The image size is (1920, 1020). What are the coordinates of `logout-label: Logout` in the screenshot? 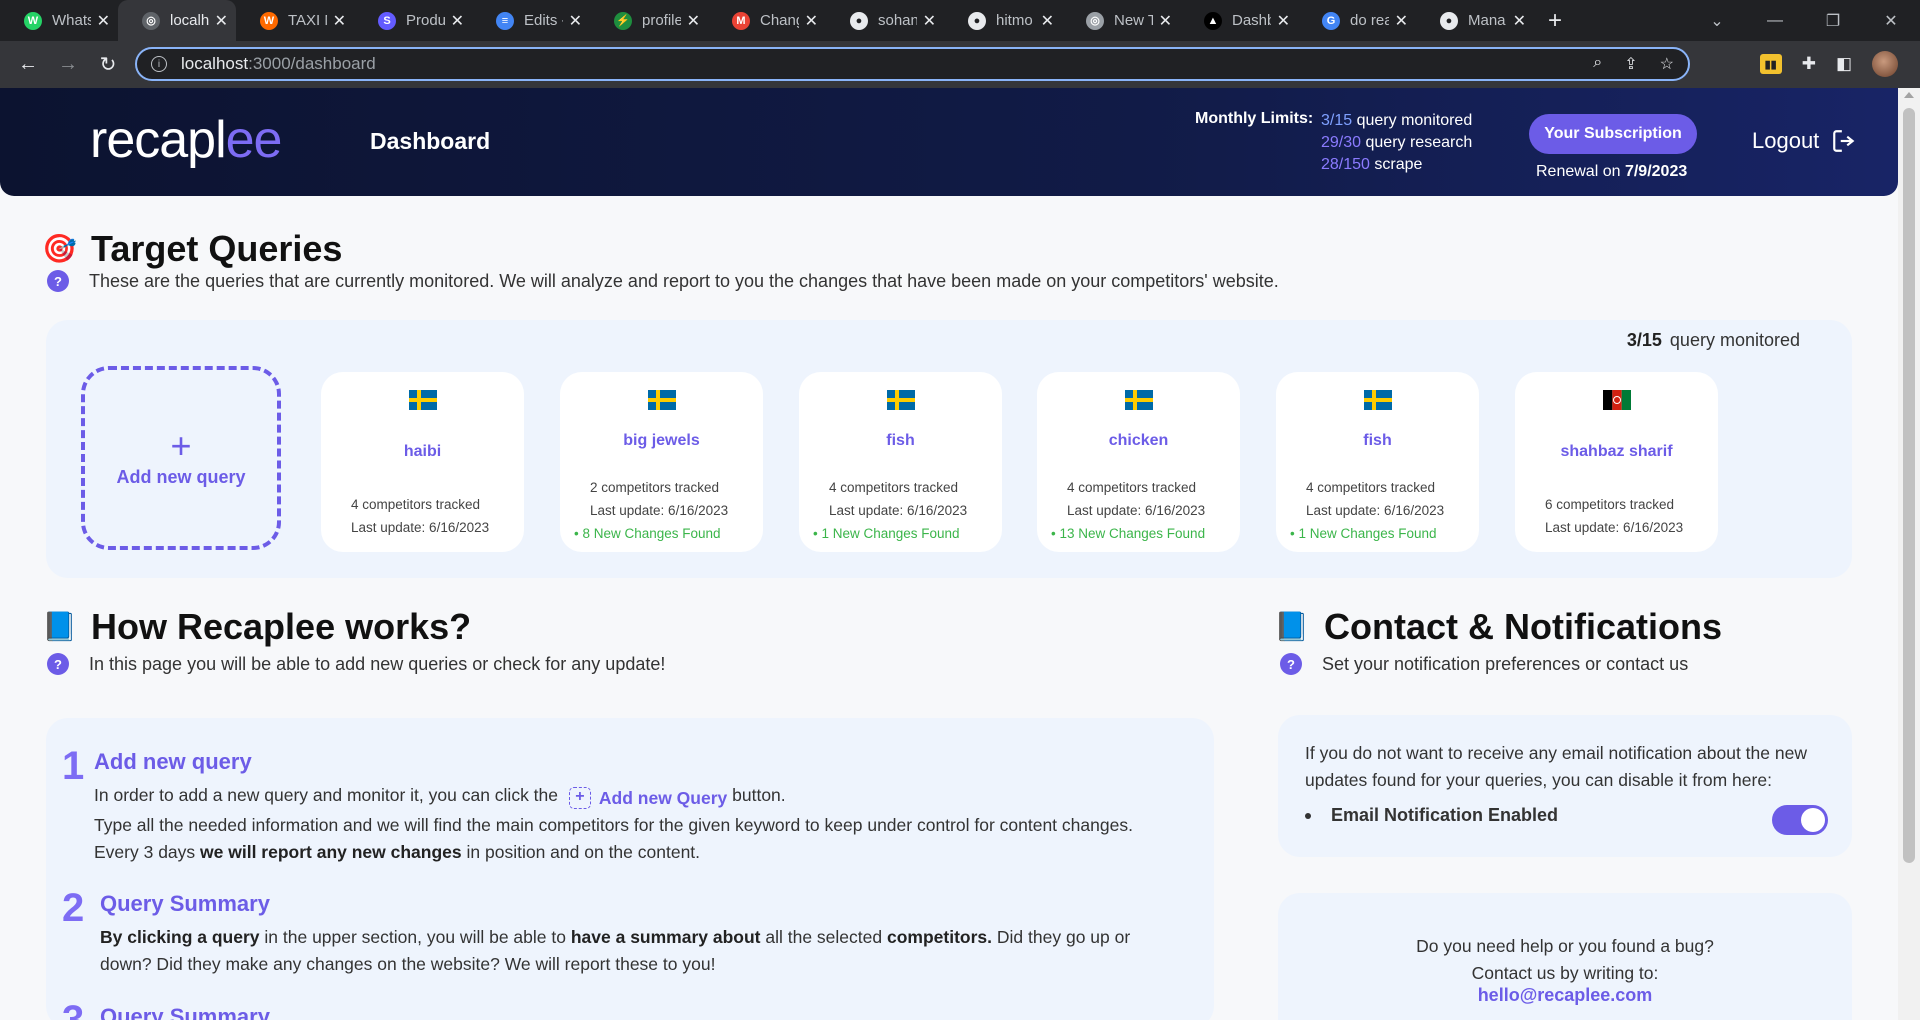 It's located at (1786, 140).